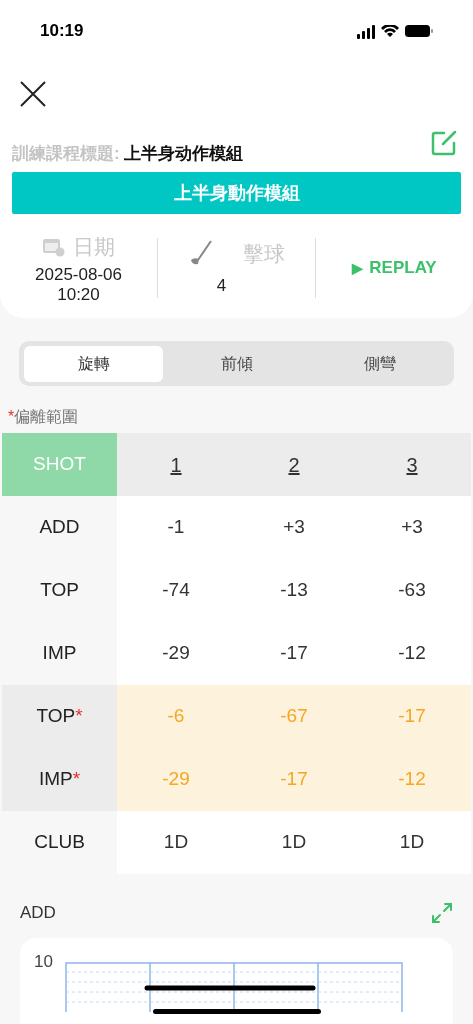 This screenshot has width=473, height=1024. I want to click on shots-value: 4, so click(221, 286).